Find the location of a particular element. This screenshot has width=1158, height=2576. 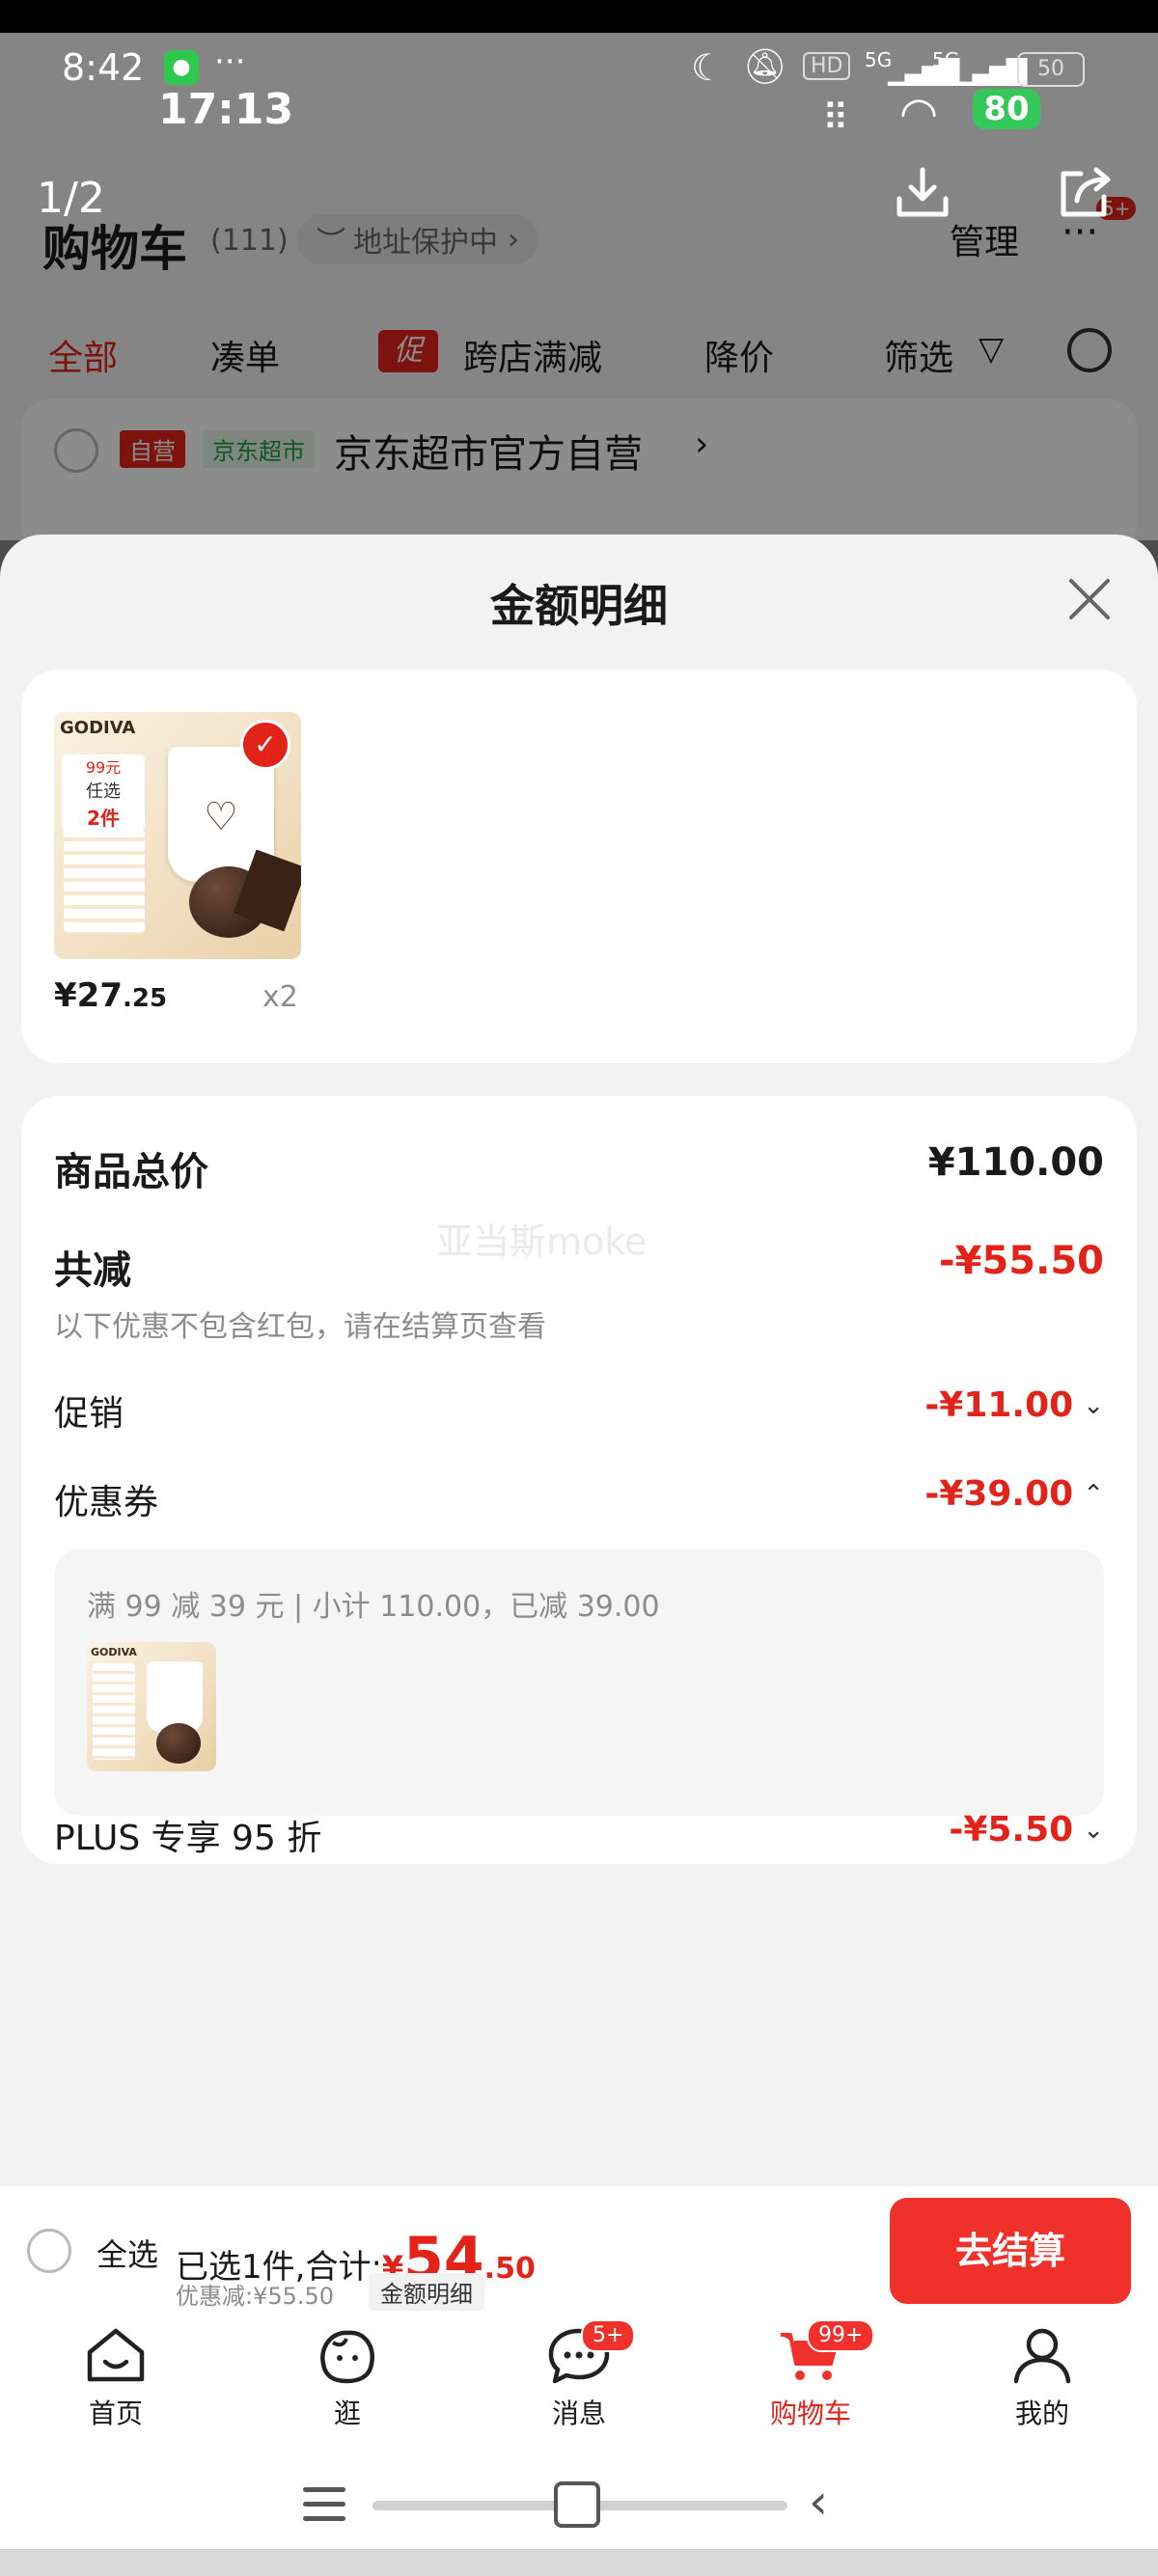

product-promo-c: 2件 is located at coordinates (103, 819).